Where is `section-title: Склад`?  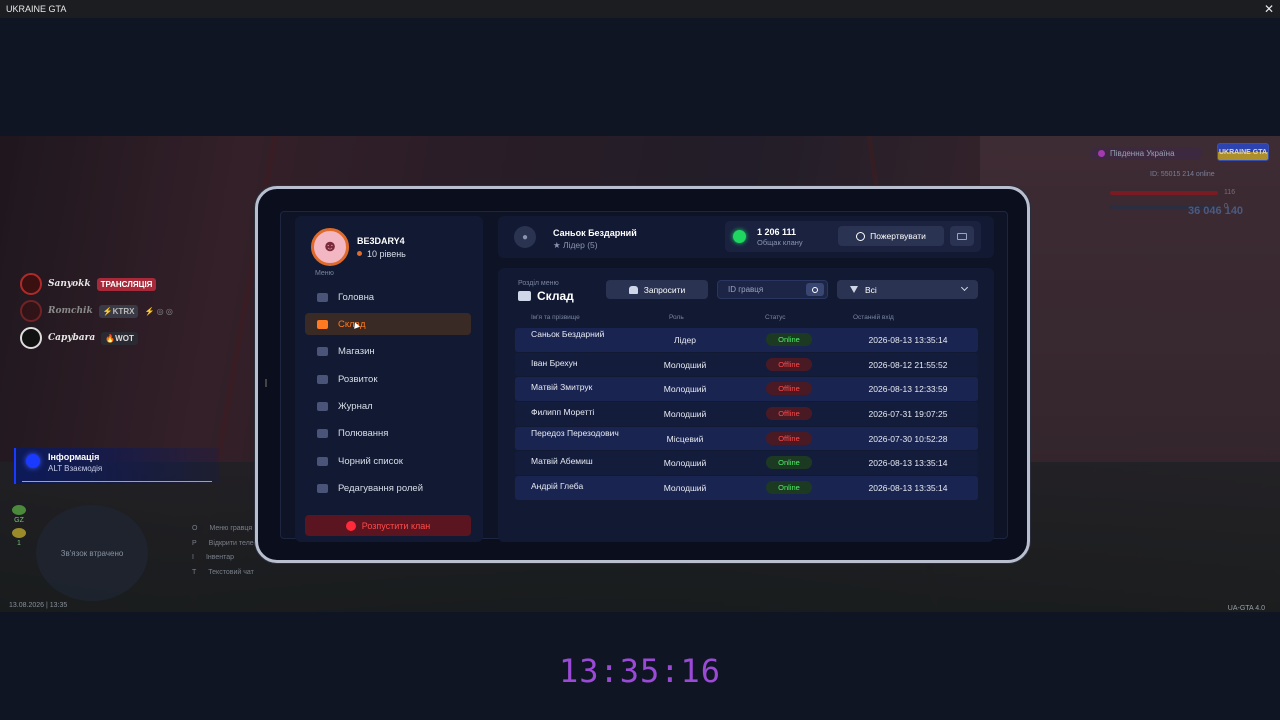 section-title: Склад is located at coordinates (546, 296).